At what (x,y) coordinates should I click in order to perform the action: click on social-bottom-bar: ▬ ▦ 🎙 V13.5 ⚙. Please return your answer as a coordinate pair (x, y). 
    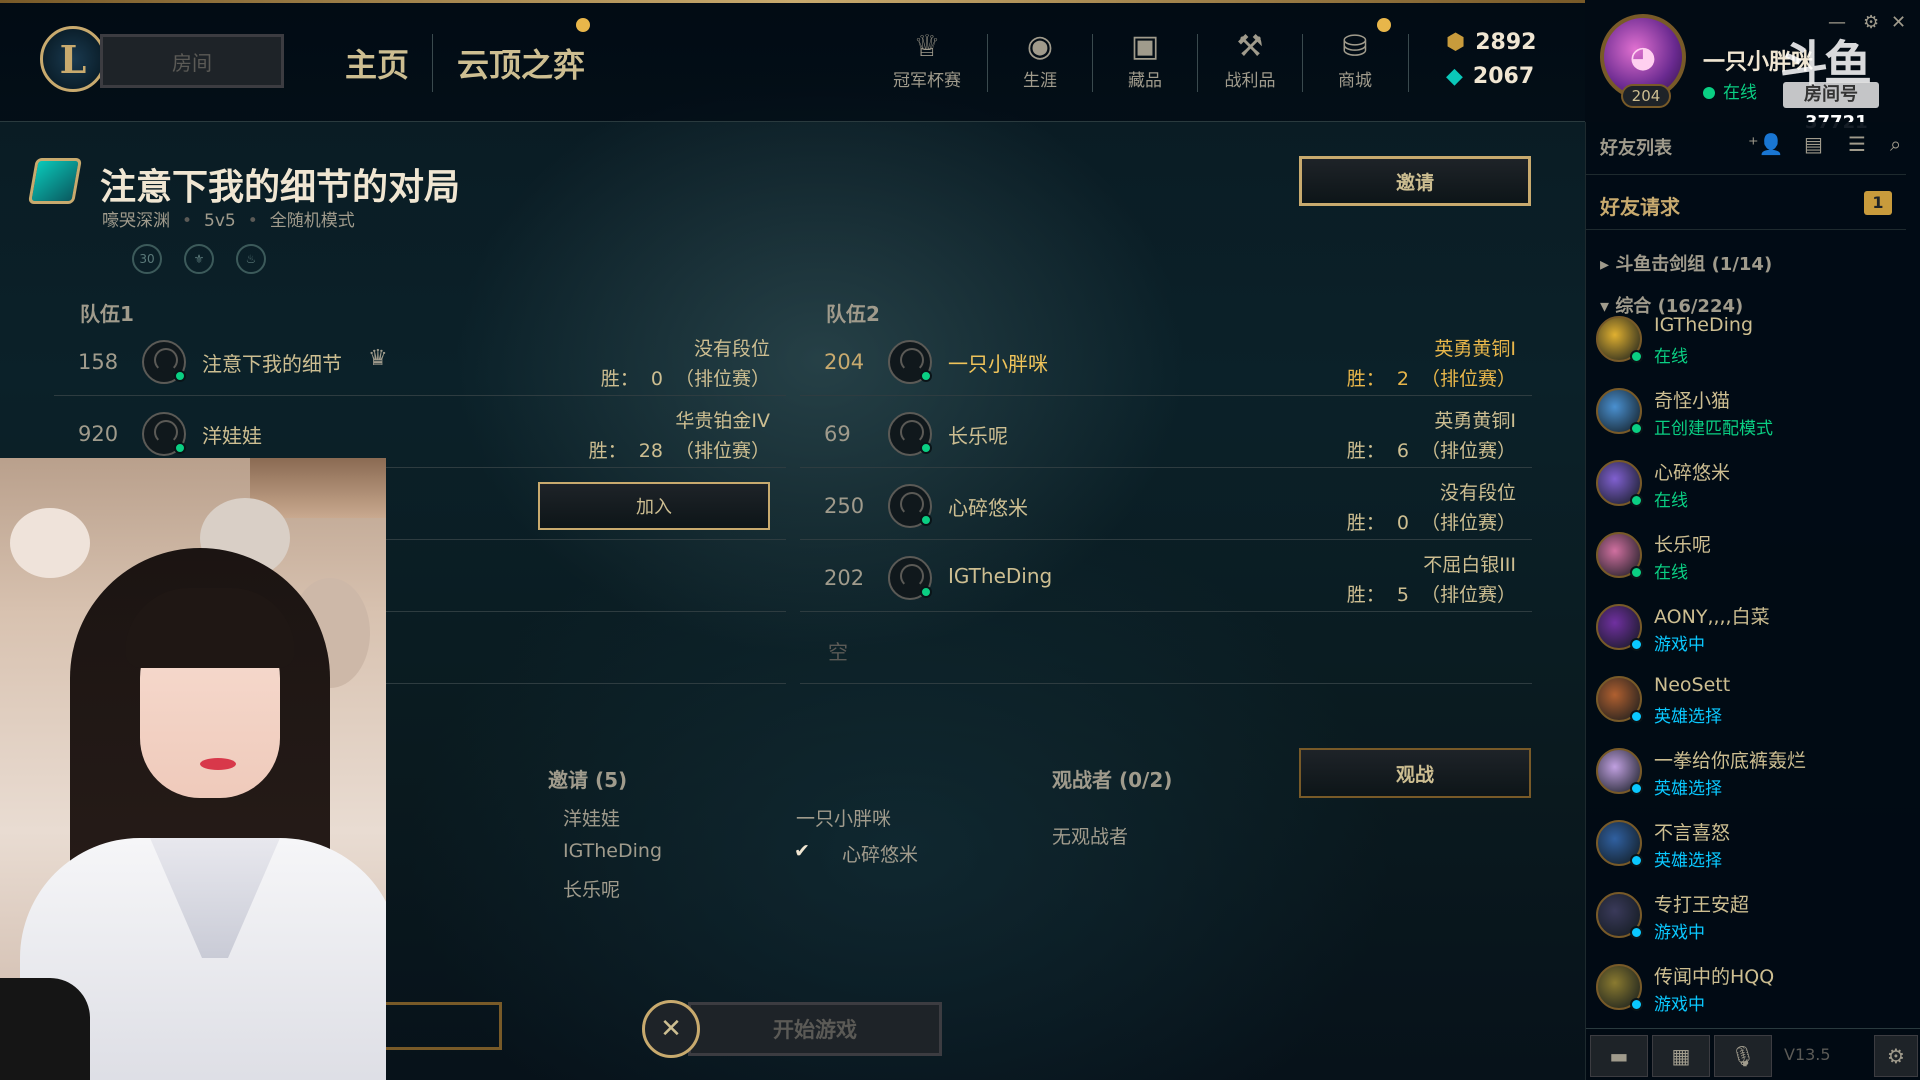
    Looking at the image, I should click on (1753, 1054).